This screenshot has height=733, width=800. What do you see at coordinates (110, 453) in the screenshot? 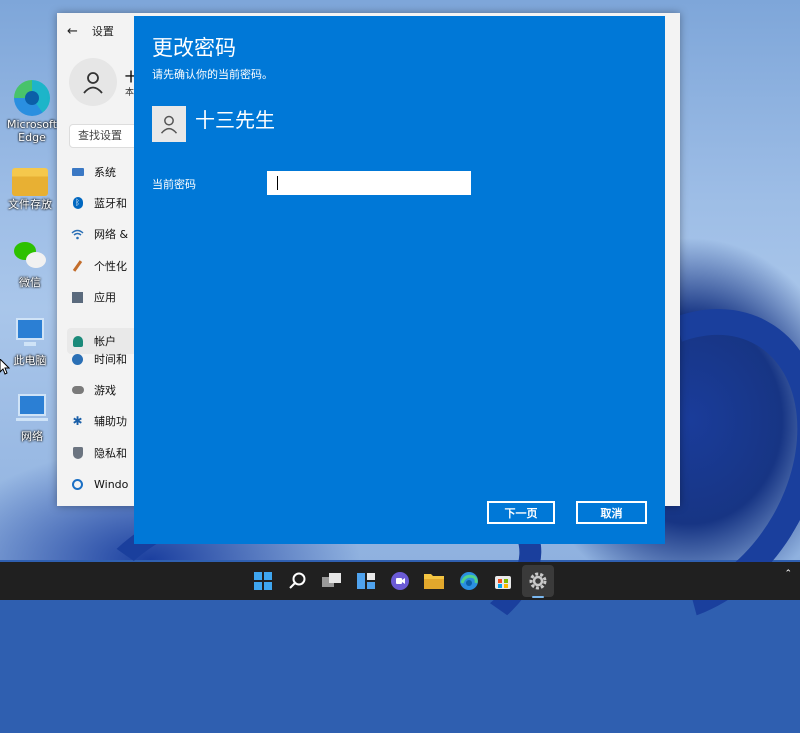
I see `sidebar-item-label: 隐私和` at bounding box center [110, 453].